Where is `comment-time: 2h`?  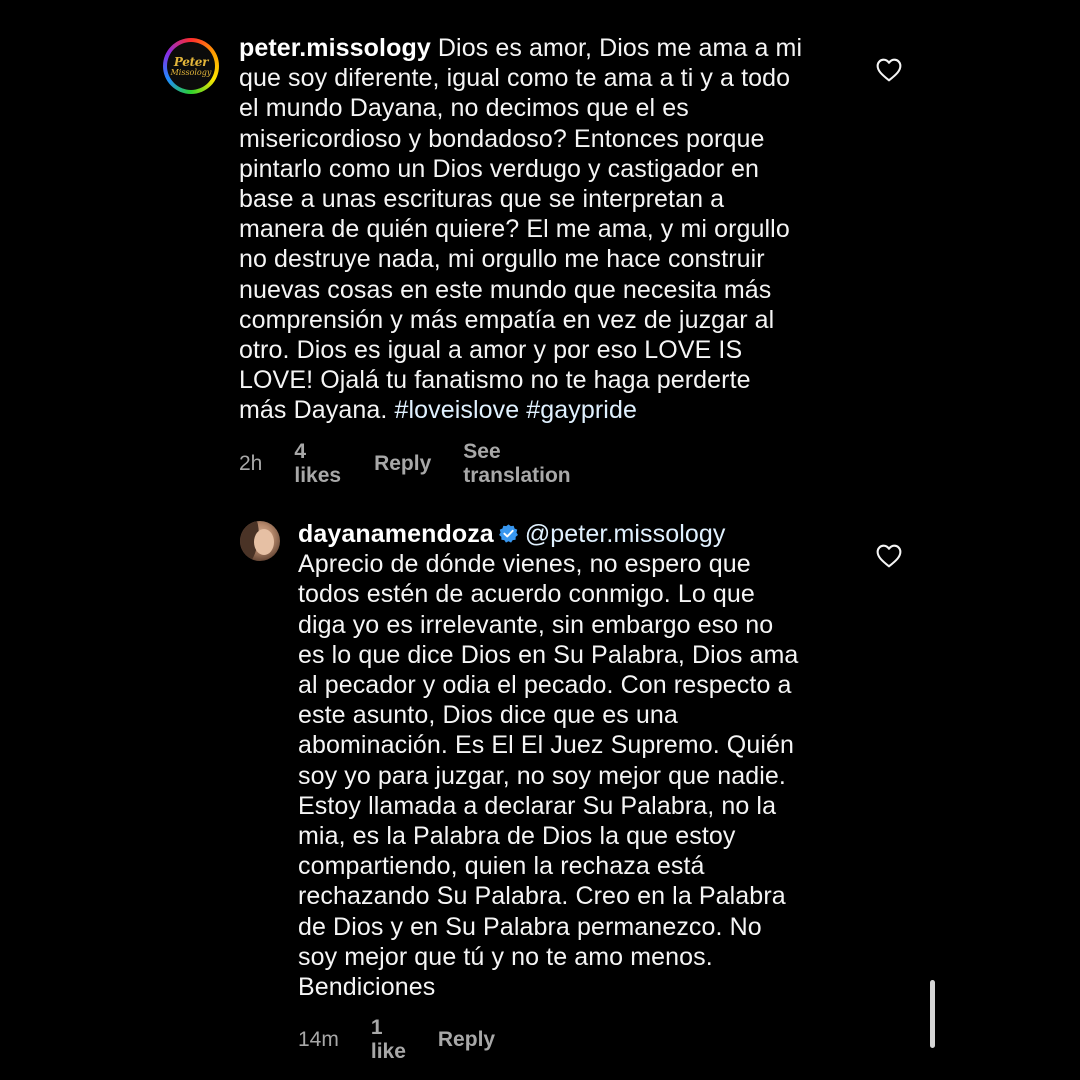 comment-time: 2h is located at coordinates (251, 463).